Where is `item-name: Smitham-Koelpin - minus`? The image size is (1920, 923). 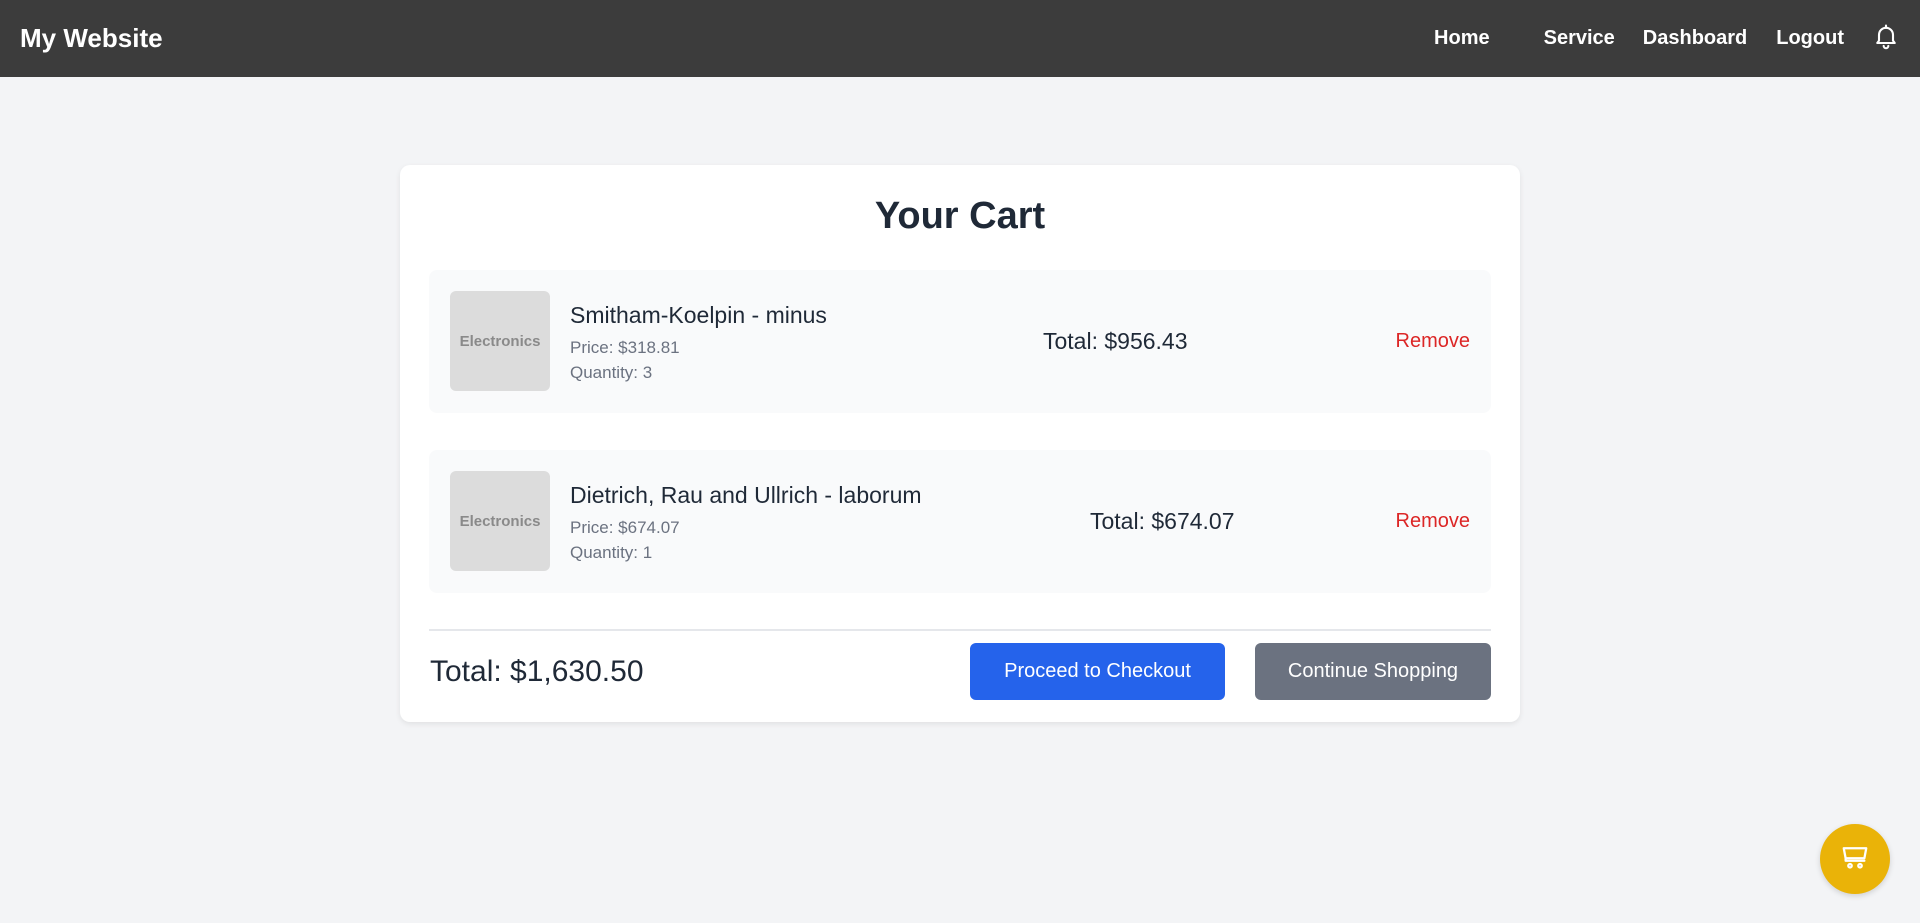
item-name: Smitham-Koelpin - minus is located at coordinates (698, 315).